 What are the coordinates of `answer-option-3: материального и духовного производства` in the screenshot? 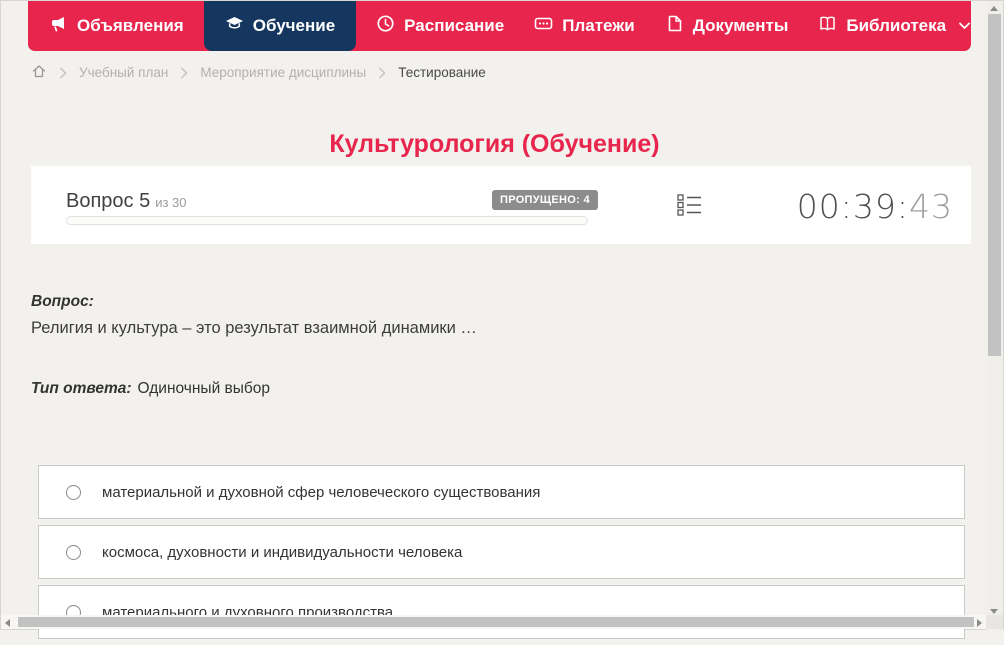 It's located at (501, 612).